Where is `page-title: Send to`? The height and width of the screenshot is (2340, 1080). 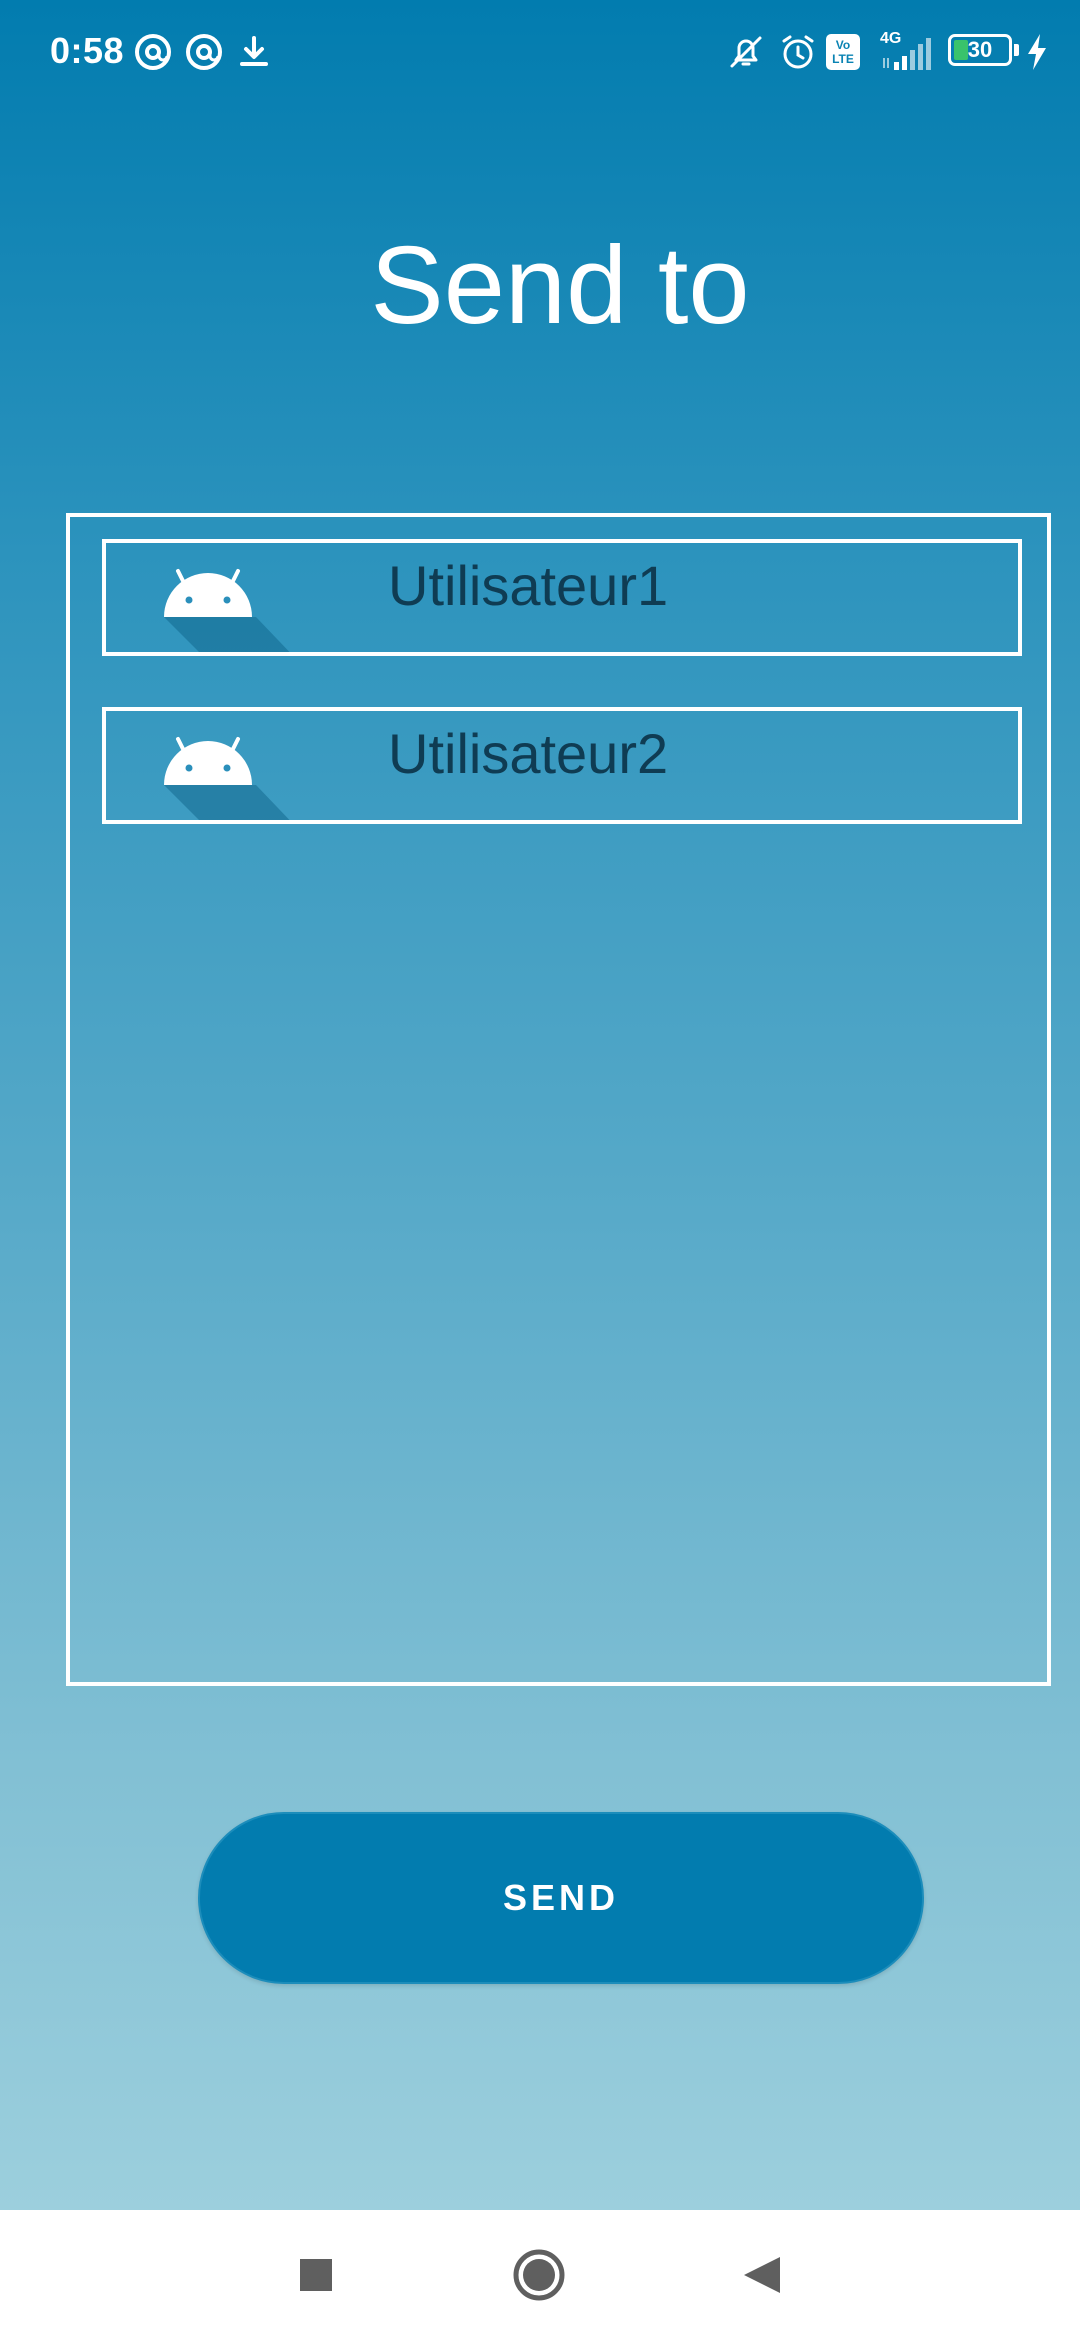
page-title: Send to is located at coordinates (560, 285).